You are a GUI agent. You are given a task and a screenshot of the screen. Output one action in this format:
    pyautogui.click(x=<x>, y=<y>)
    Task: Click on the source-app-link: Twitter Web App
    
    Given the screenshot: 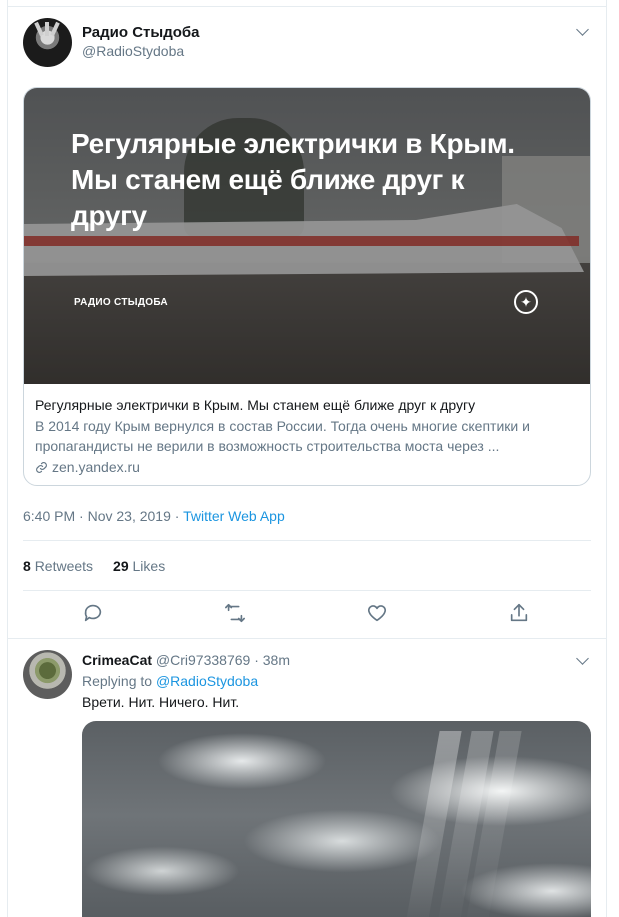 What is the action you would take?
    pyautogui.click(x=234, y=516)
    